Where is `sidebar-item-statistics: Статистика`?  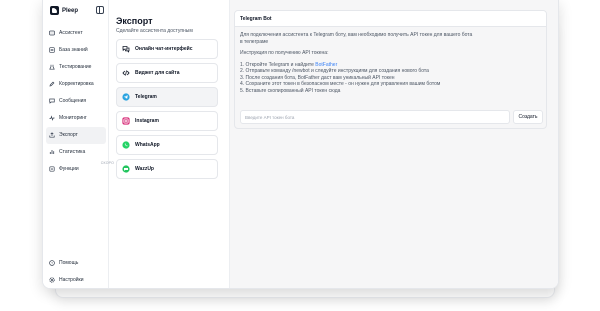 sidebar-item-statistics: Статистика is located at coordinates (76, 152).